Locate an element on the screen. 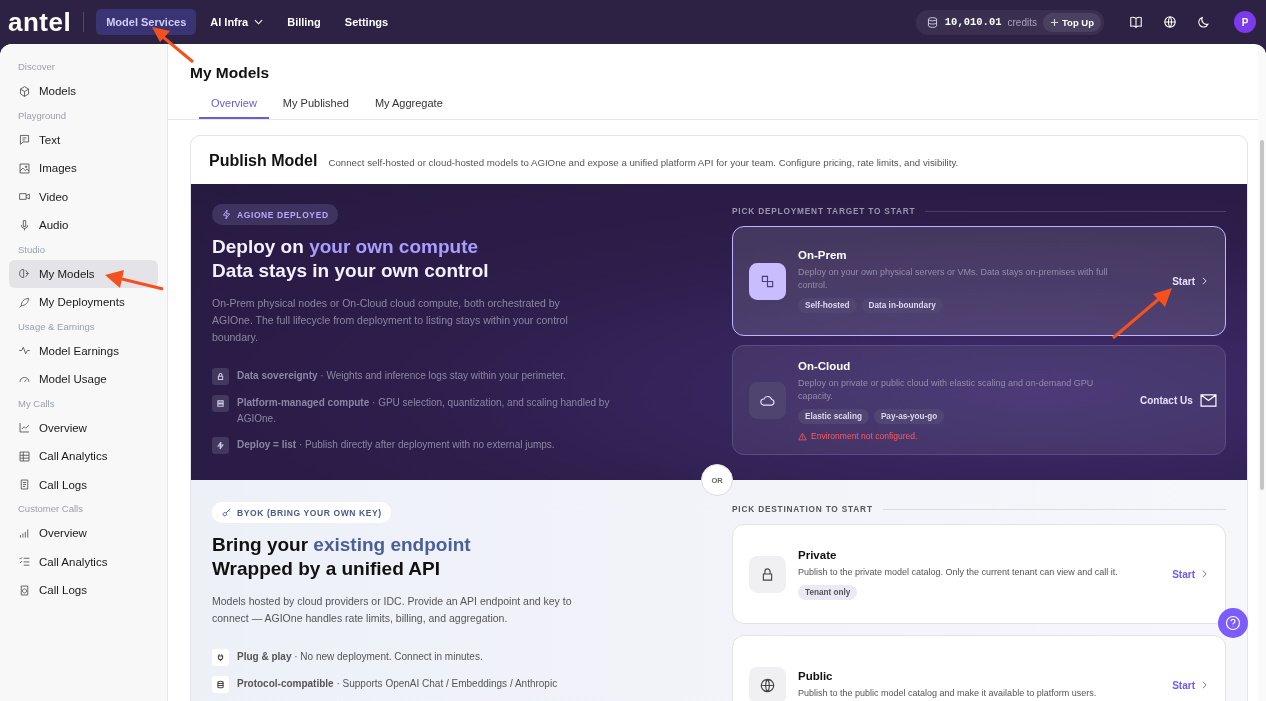 The image size is (1266, 701). option-description: Deploy on private or public cloud with elastic scaling and on-demand GPU capacity. is located at coordinates (946, 390).